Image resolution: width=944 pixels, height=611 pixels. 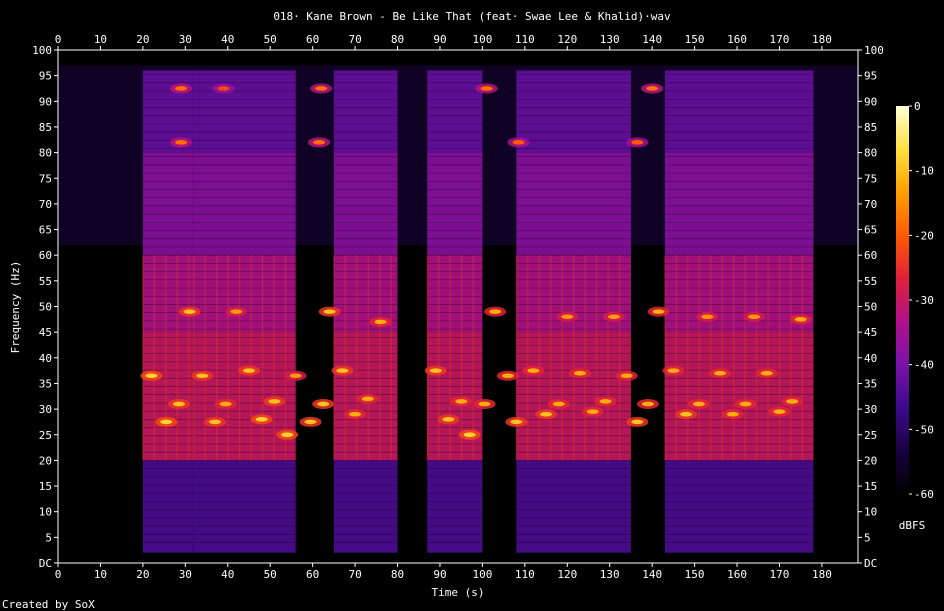 I want to click on x-tick-label-top: 30, so click(x=185, y=39).